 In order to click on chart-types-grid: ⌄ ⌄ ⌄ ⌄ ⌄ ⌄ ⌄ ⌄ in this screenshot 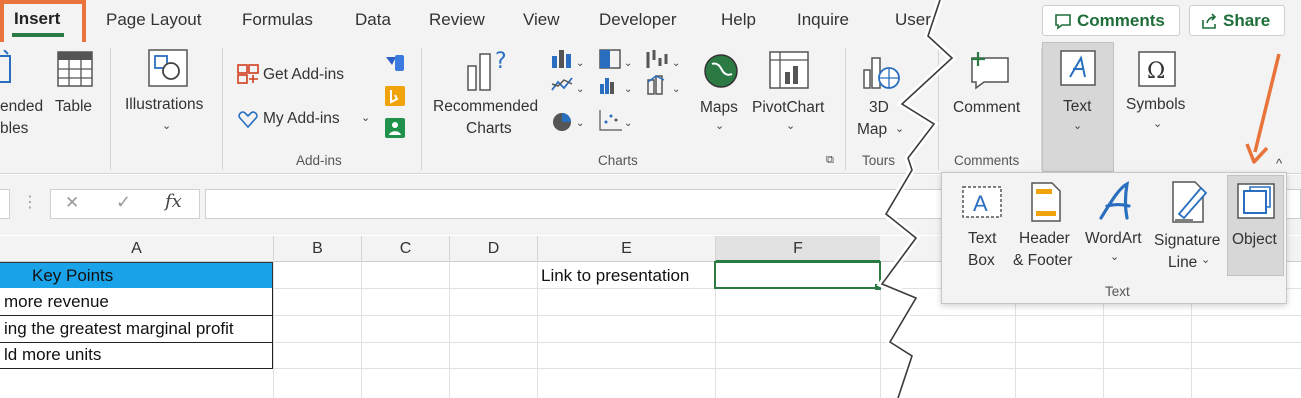, I will do `click(620, 93)`.